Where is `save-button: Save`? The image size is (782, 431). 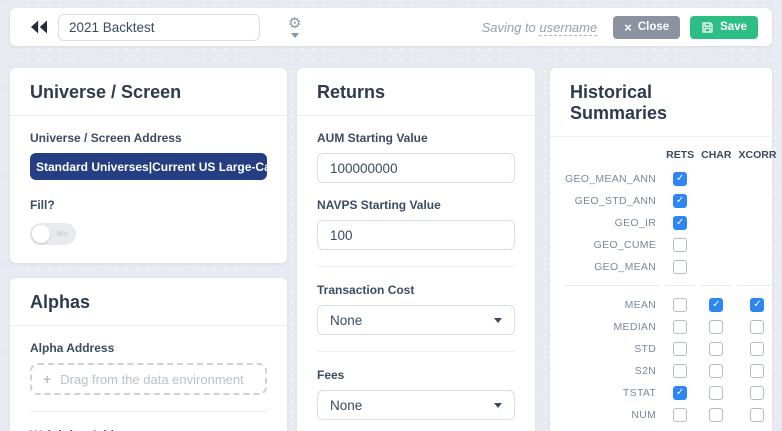
save-button: Save is located at coordinates (724, 27).